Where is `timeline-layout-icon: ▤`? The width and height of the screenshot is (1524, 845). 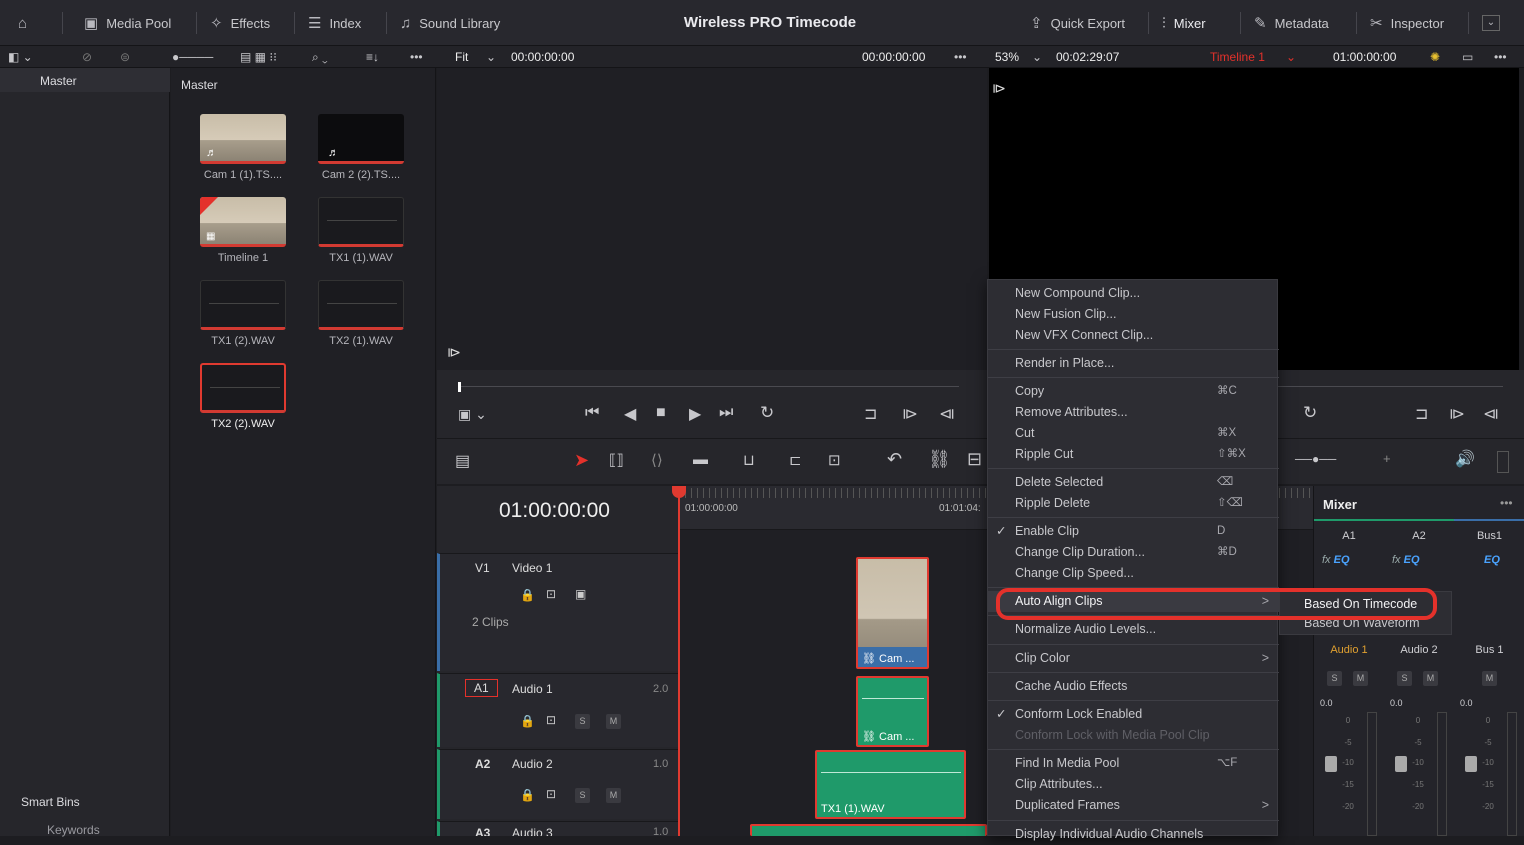
timeline-layout-icon: ▤ is located at coordinates (462, 461).